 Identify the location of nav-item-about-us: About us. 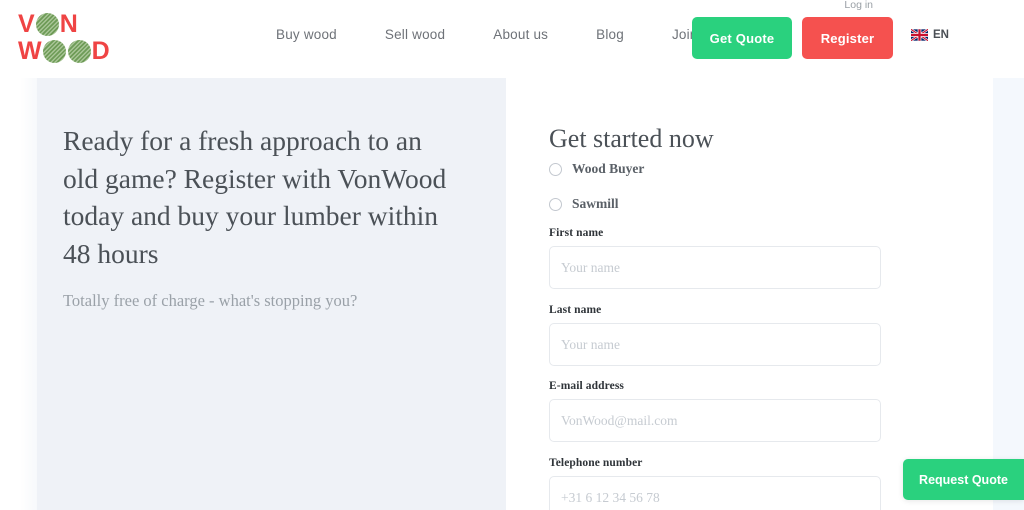
(520, 34).